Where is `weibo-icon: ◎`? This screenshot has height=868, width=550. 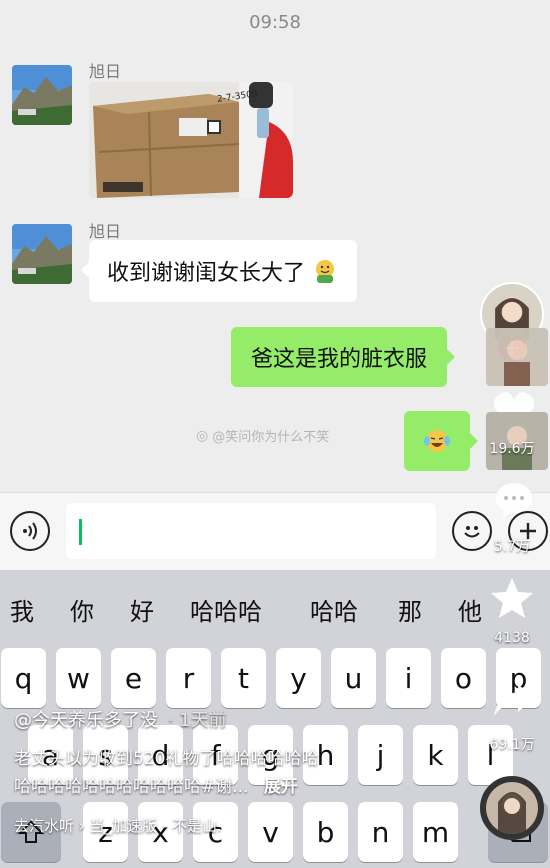
weibo-icon: ◎ is located at coordinates (202, 435).